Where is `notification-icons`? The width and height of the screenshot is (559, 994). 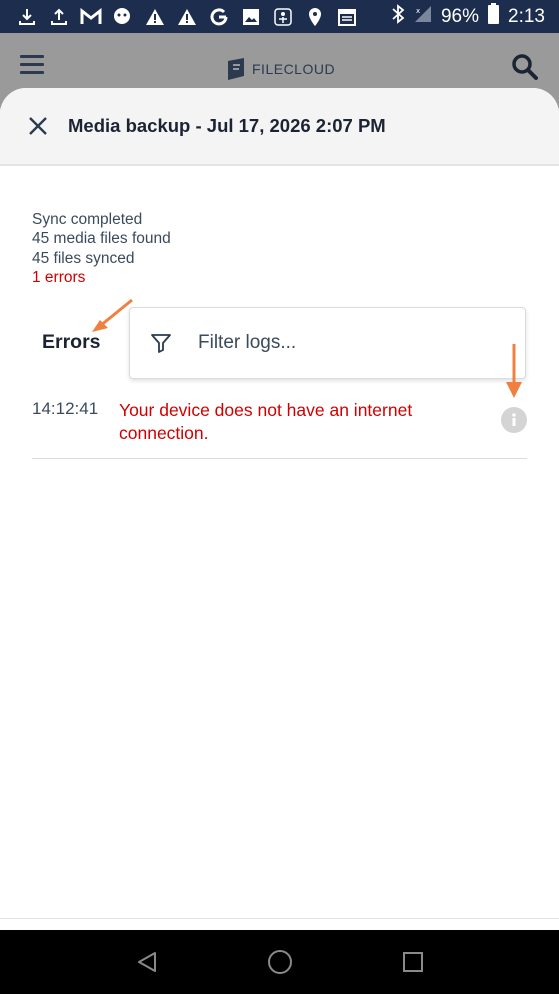 notification-icons is located at coordinates (187, 17).